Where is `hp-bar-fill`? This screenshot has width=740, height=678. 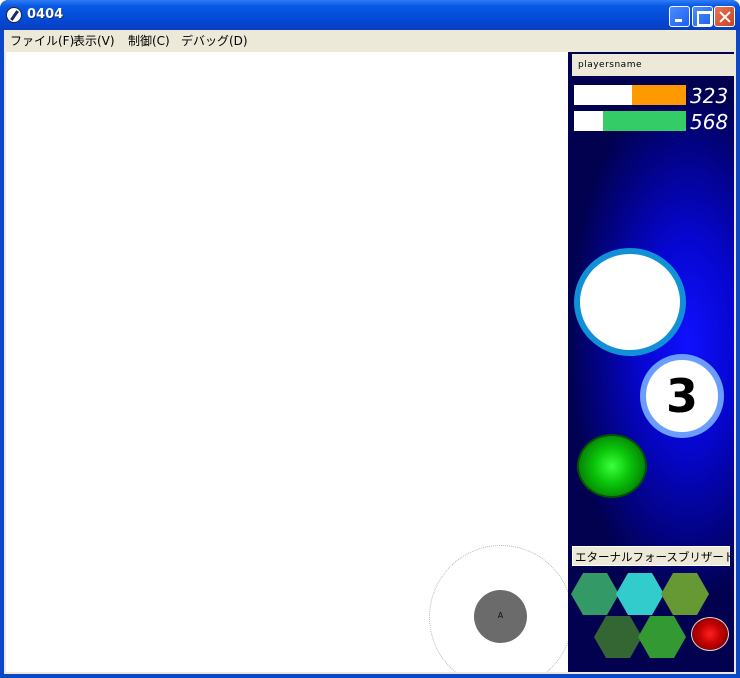
hp-bar-fill is located at coordinates (659, 95).